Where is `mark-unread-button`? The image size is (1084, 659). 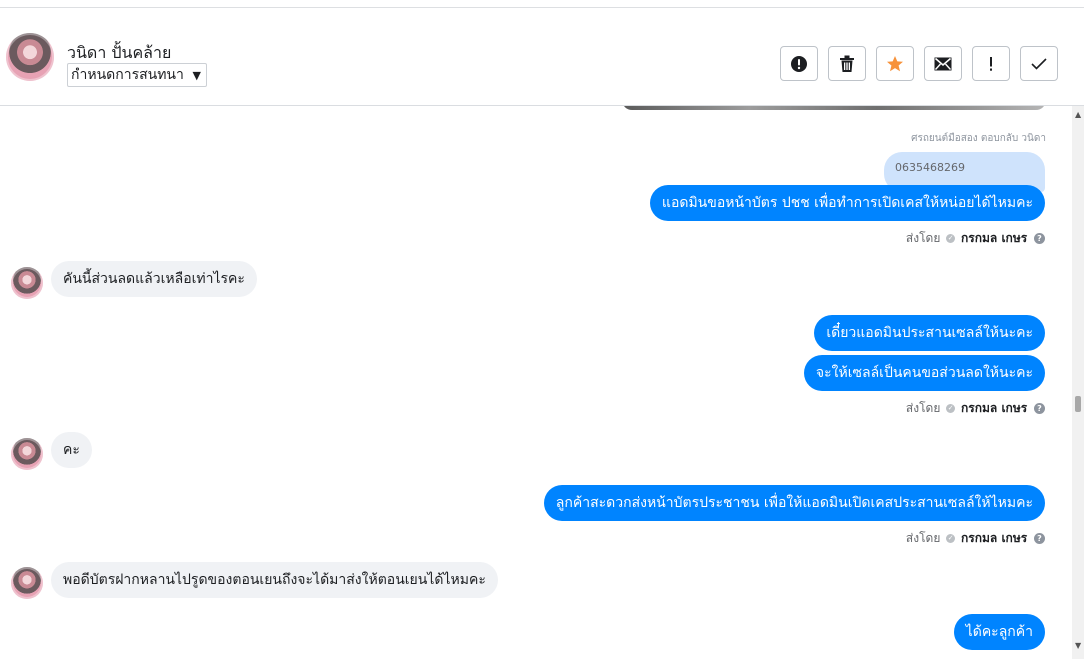 mark-unread-button is located at coordinates (943, 63).